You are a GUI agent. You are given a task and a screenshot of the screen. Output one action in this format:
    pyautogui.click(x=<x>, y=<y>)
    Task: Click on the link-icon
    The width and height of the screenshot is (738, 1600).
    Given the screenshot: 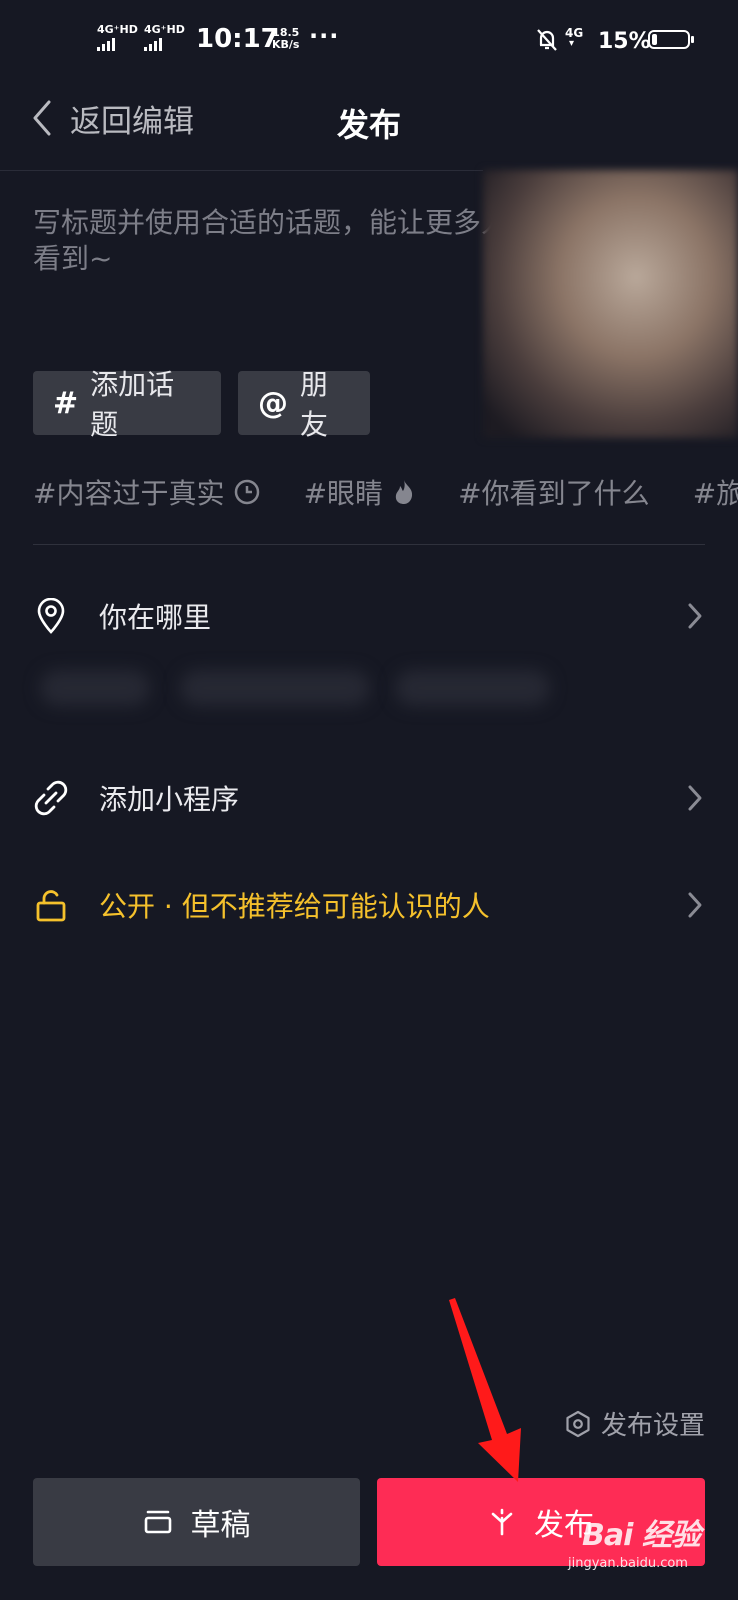 What is the action you would take?
    pyautogui.click(x=51, y=798)
    